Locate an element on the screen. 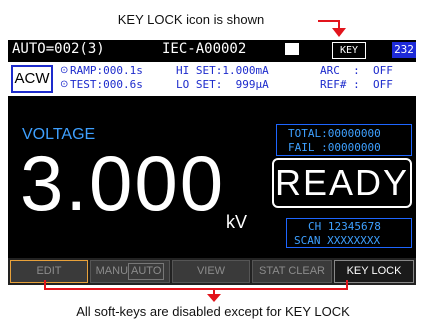 This screenshot has width=426, height=331. softkey-stat-clear: STAT CLEAR is located at coordinates (292, 271).